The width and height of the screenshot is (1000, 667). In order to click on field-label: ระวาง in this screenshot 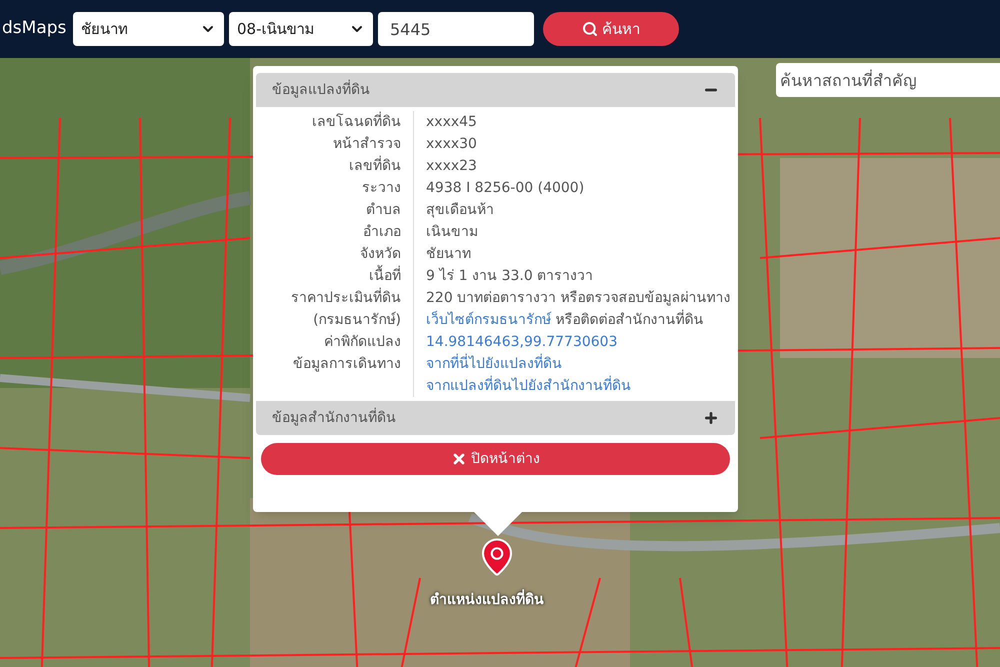, I will do `click(381, 188)`.